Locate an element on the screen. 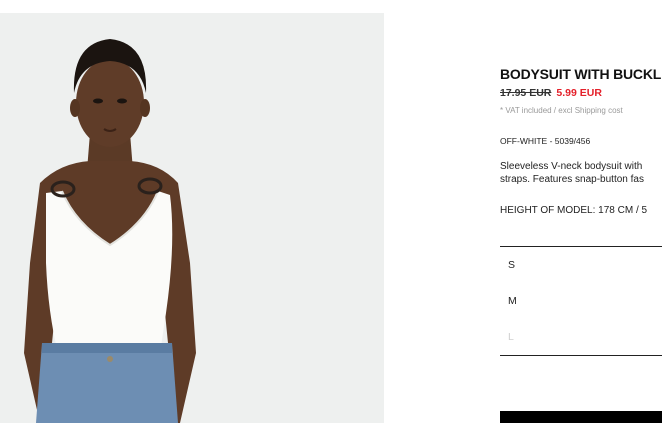  model-height: HEIGHT OF MODEL: 178 CM / 5 is located at coordinates (574, 210).